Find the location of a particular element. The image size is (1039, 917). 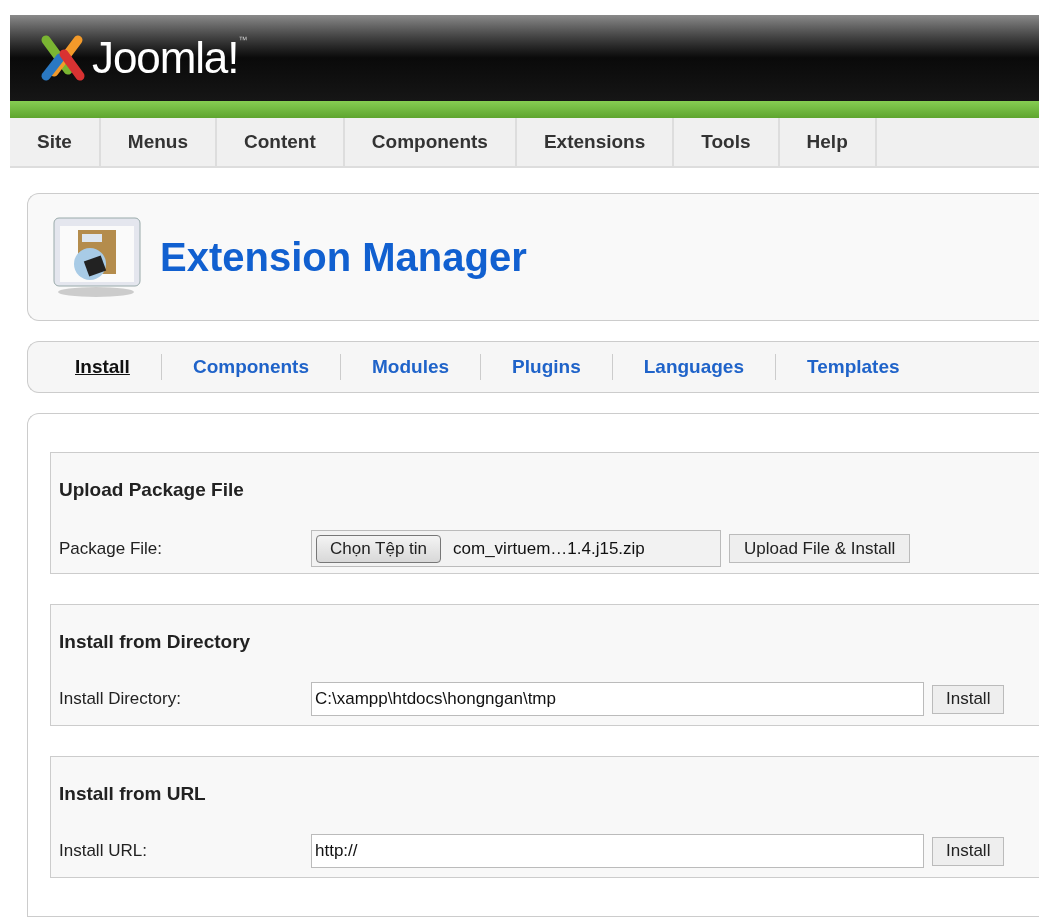

package-icon is located at coordinates (97, 257).